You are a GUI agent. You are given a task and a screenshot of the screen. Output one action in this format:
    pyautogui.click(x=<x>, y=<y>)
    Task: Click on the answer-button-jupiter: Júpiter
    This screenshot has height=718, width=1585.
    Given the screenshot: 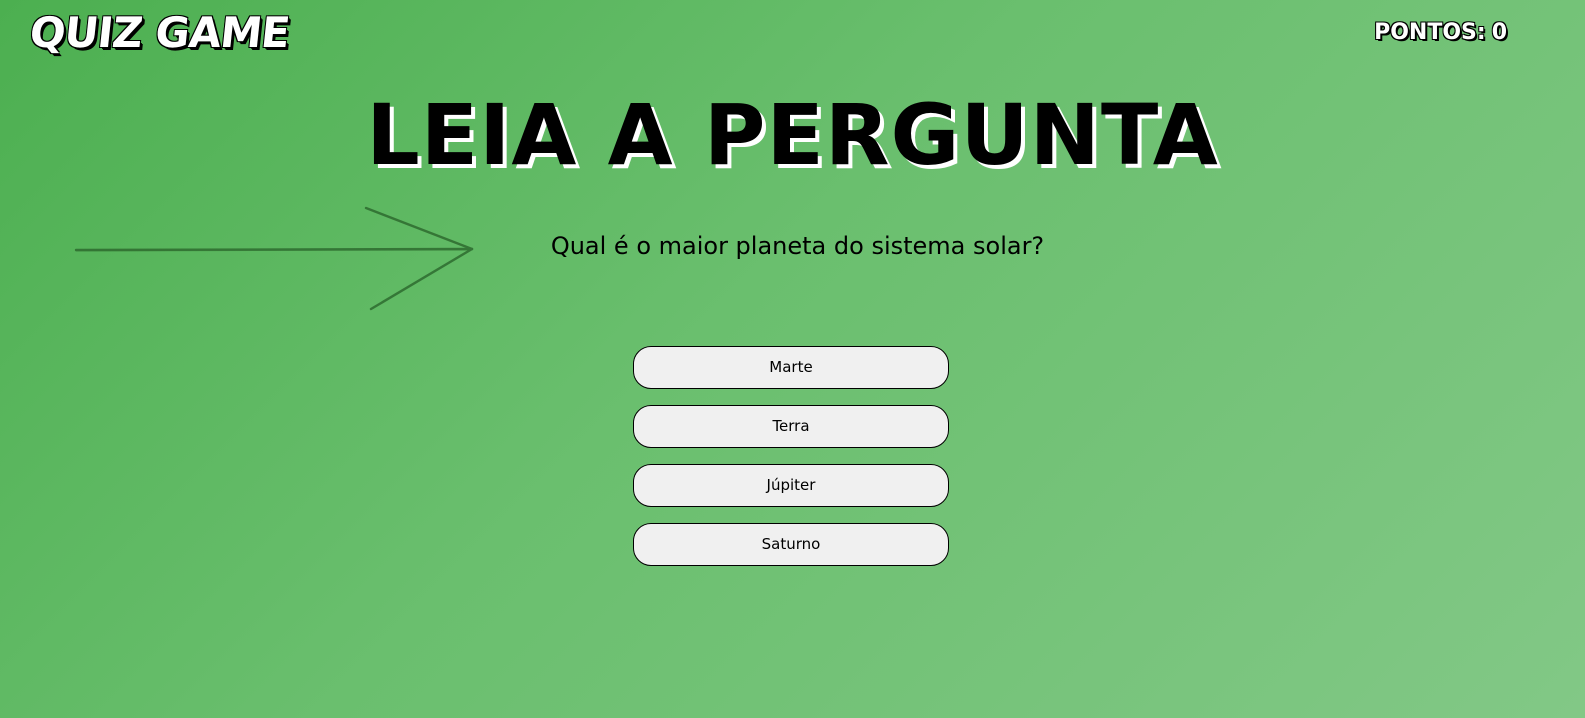 What is the action you would take?
    pyautogui.click(x=791, y=485)
    